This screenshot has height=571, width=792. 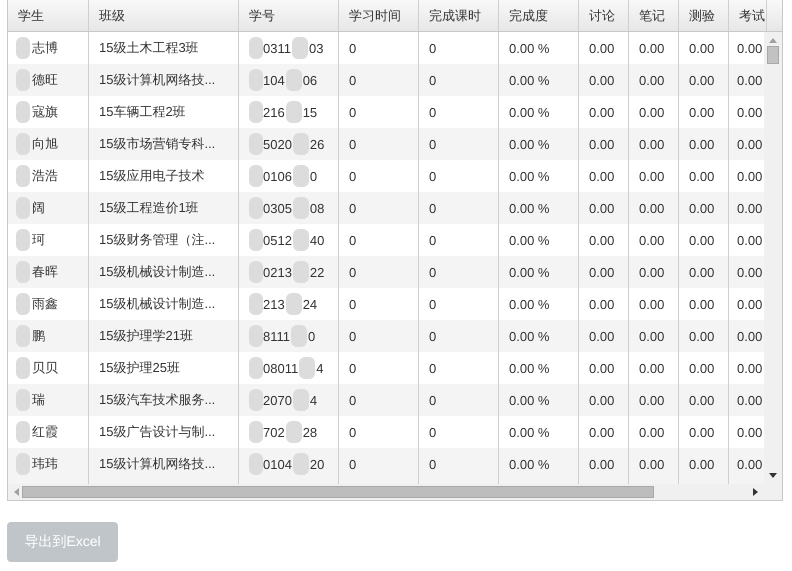 What do you see at coordinates (274, 432) in the screenshot?
I see `table-cell: 702` at bounding box center [274, 432].